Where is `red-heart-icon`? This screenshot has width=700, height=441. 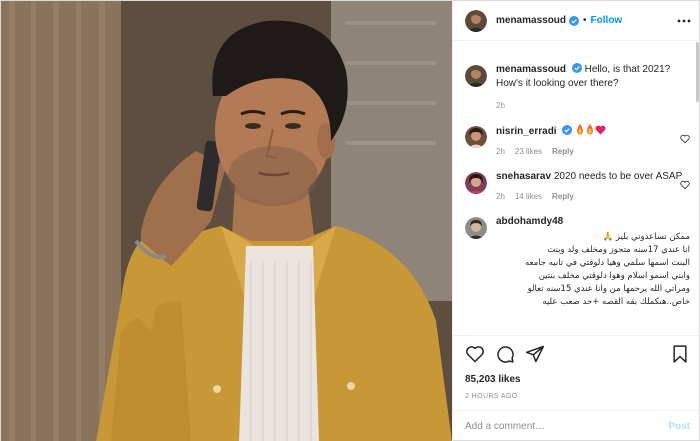
red-heart-icon is located at coordinates (600, 130).